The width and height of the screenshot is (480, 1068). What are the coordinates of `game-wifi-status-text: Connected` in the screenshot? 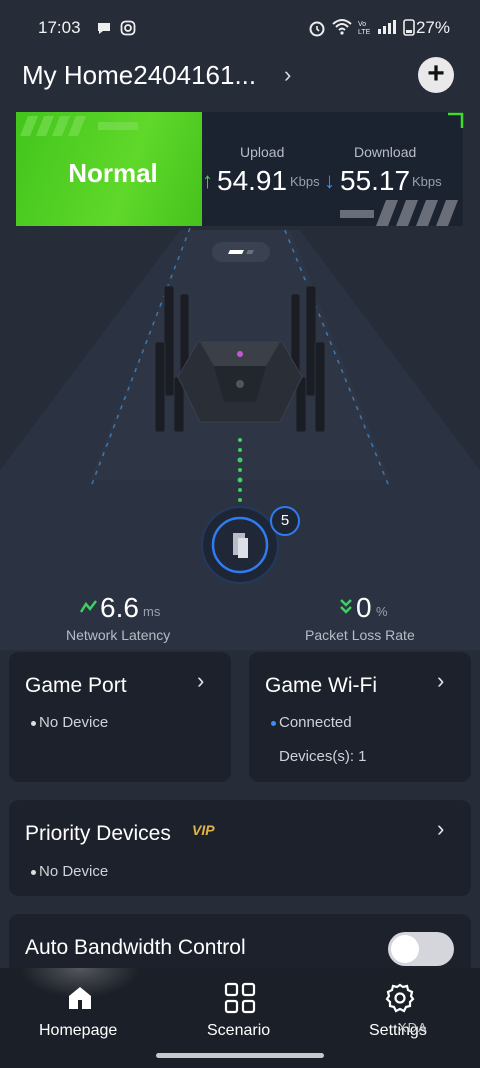 It's located at (315, 722).